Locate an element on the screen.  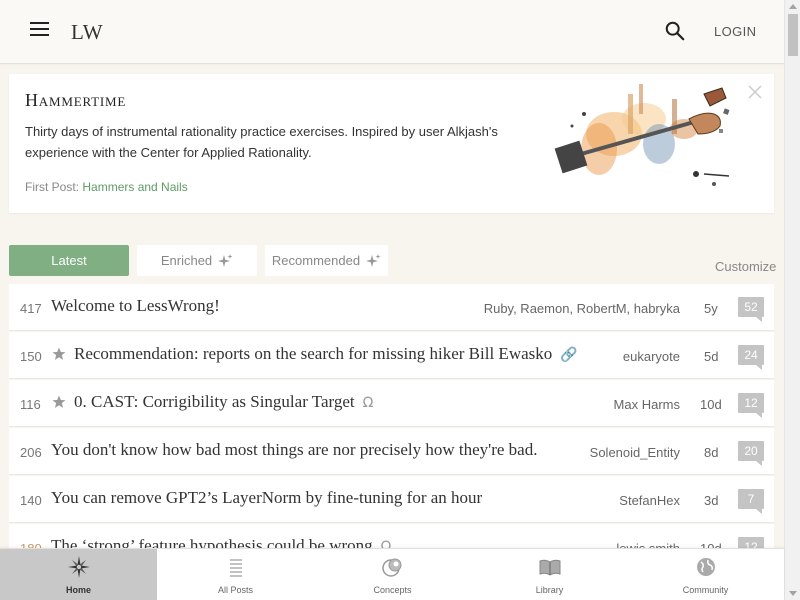
post-age: 8d is located at coordinates (711, 452).